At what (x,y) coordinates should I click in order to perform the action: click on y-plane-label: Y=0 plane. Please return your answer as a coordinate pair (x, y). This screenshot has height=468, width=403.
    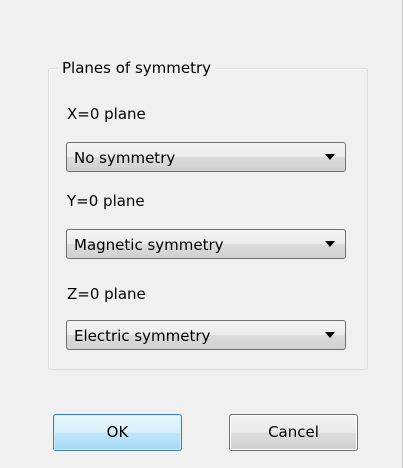
    Looking at the image, I should click on (106, 201).